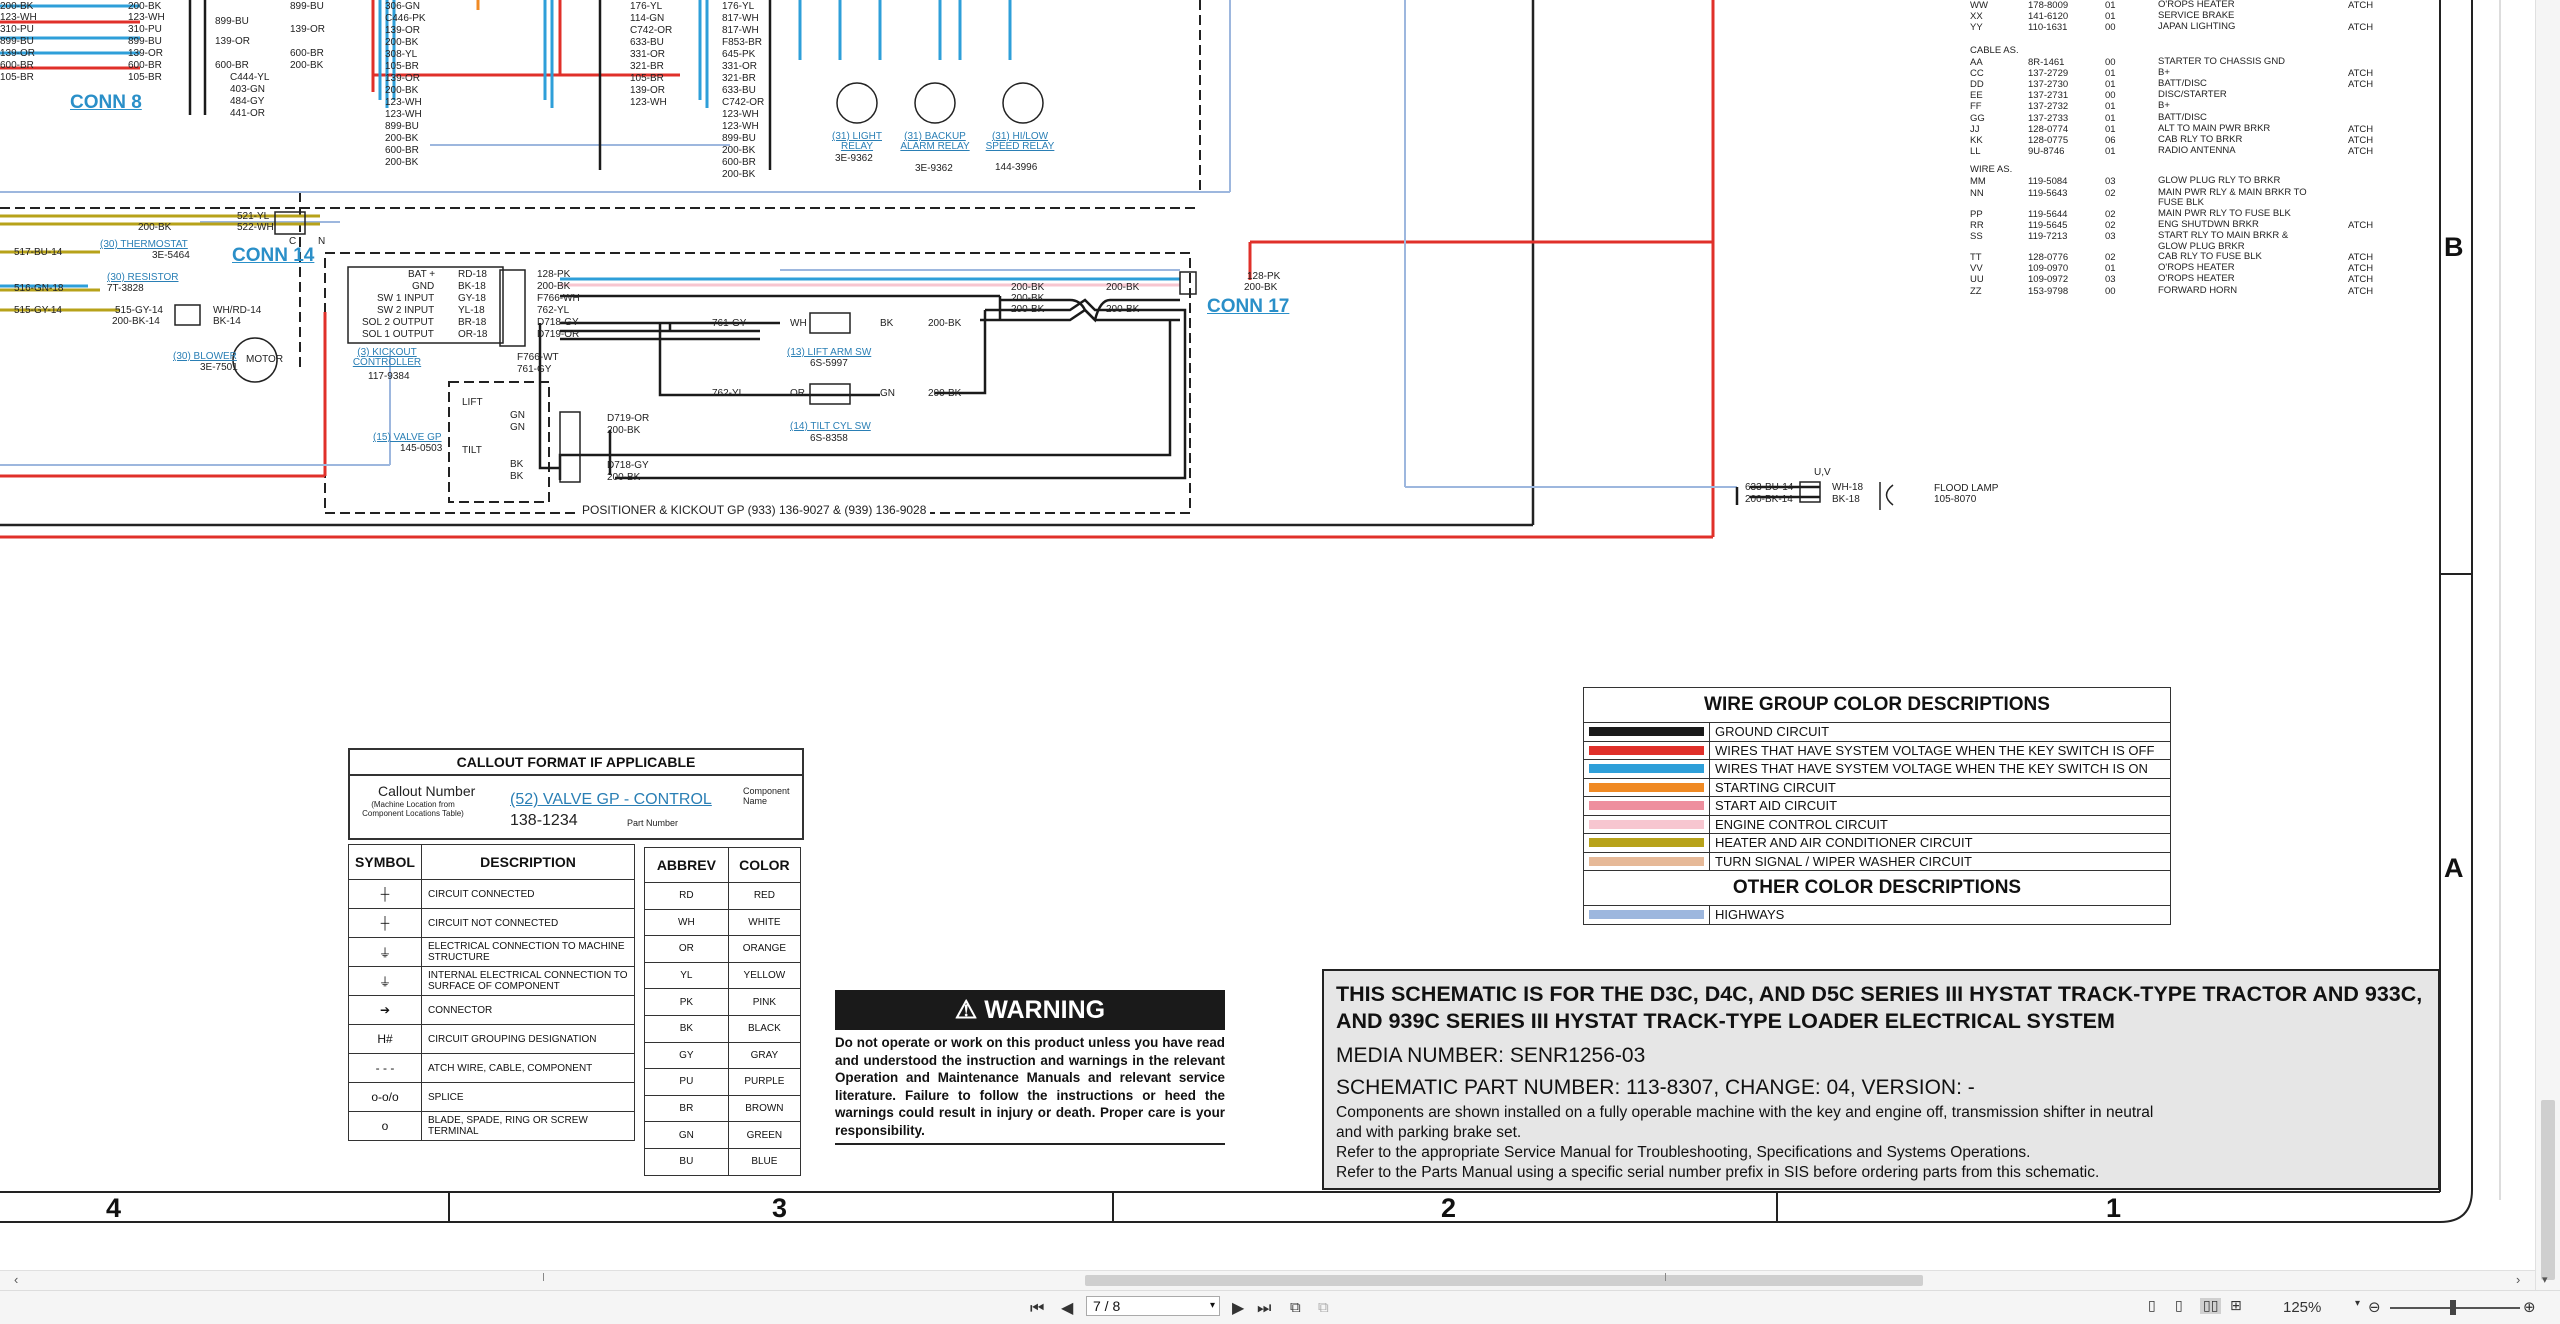  Describe the element at coordinates (2048, 28) in the screenshot. I see `harness-part: 110-1631` at that location.